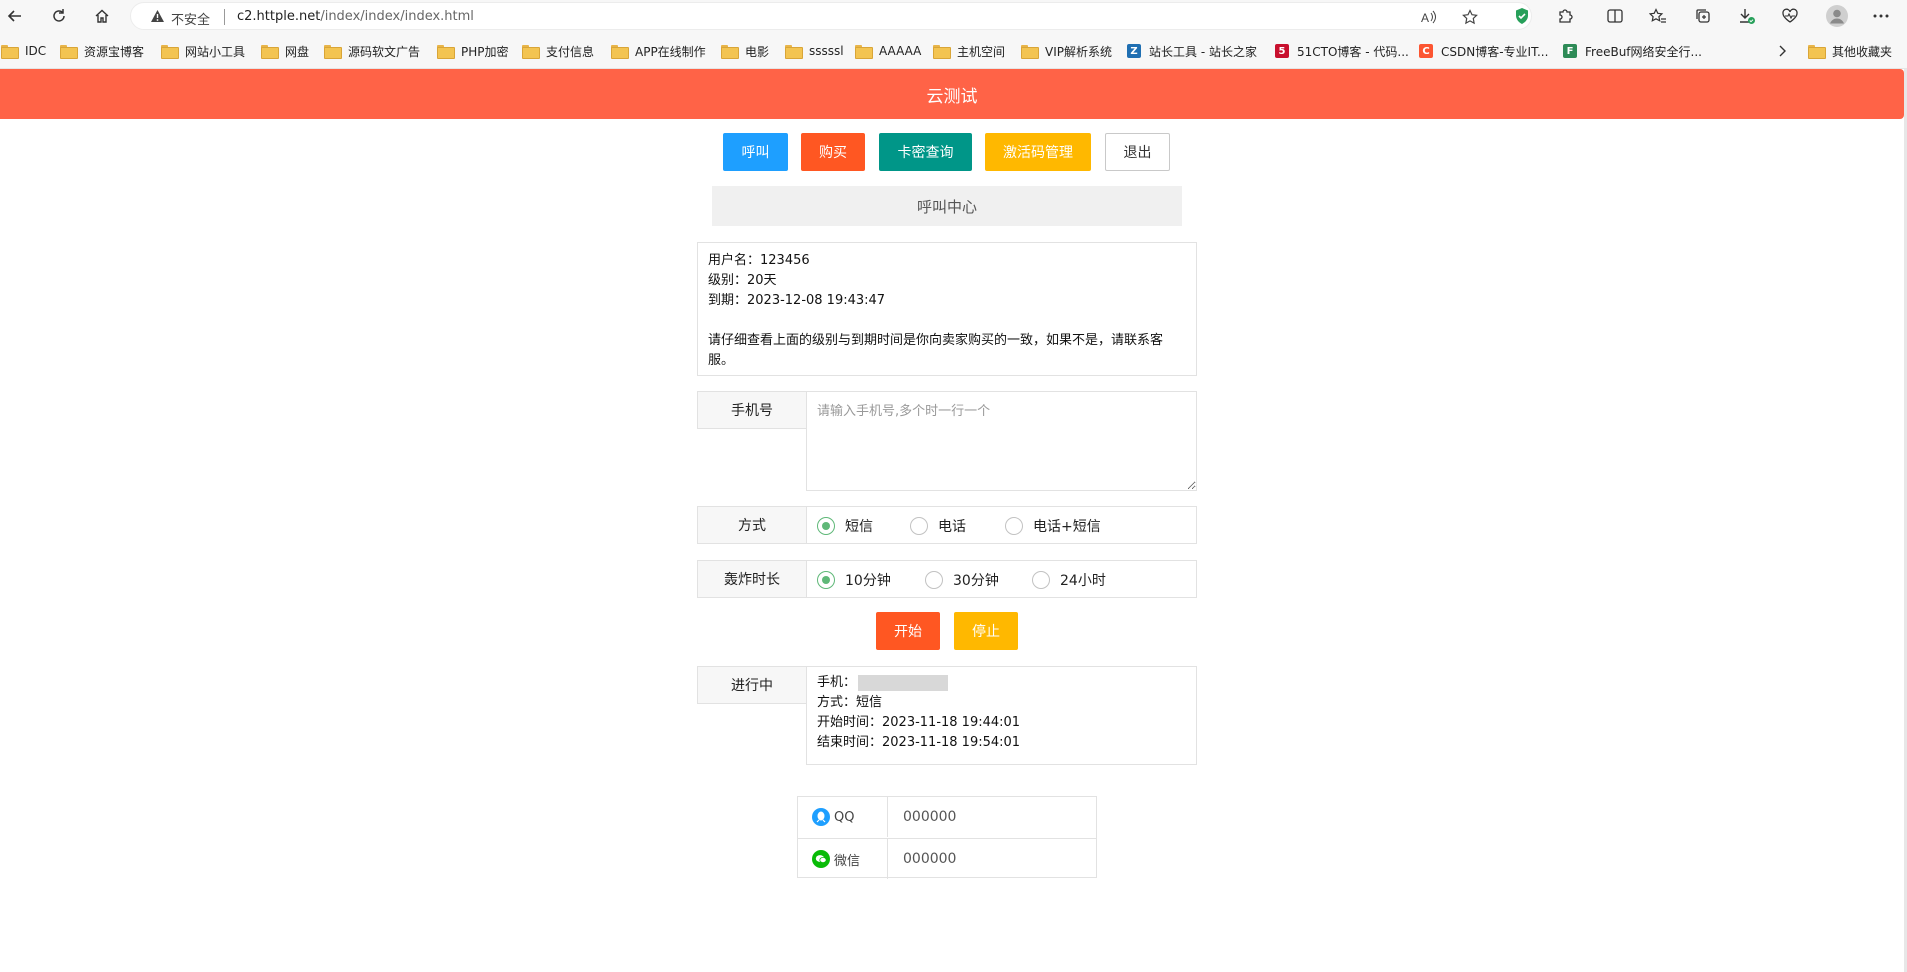 The image size is (1907, 972). I want to click on bookmark-item: 网盘, so click(285, 51).